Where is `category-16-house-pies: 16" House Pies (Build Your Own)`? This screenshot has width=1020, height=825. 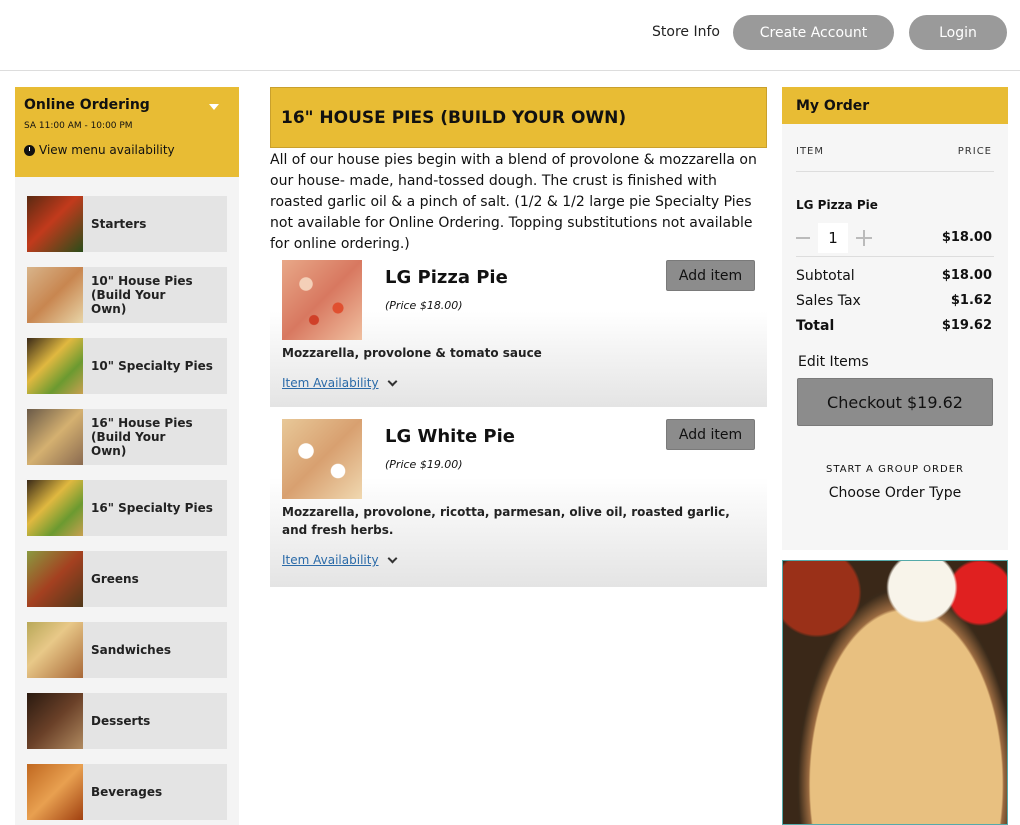
category-16-house-pies: 16" House Pies (Build Your Own) is located at coordinates (127, 437).